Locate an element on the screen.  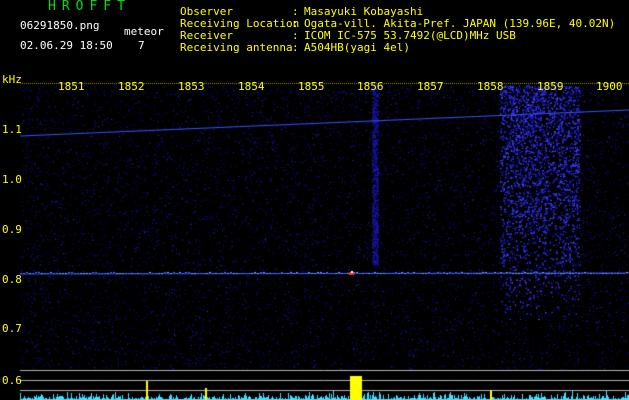
antenna-sep: : is located at coordinates (295, 47).